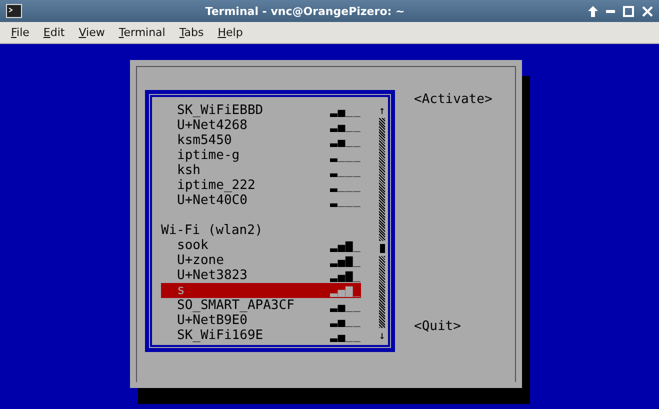  I want to click on scroll-up-arrow: ↑, so click(382, 110).